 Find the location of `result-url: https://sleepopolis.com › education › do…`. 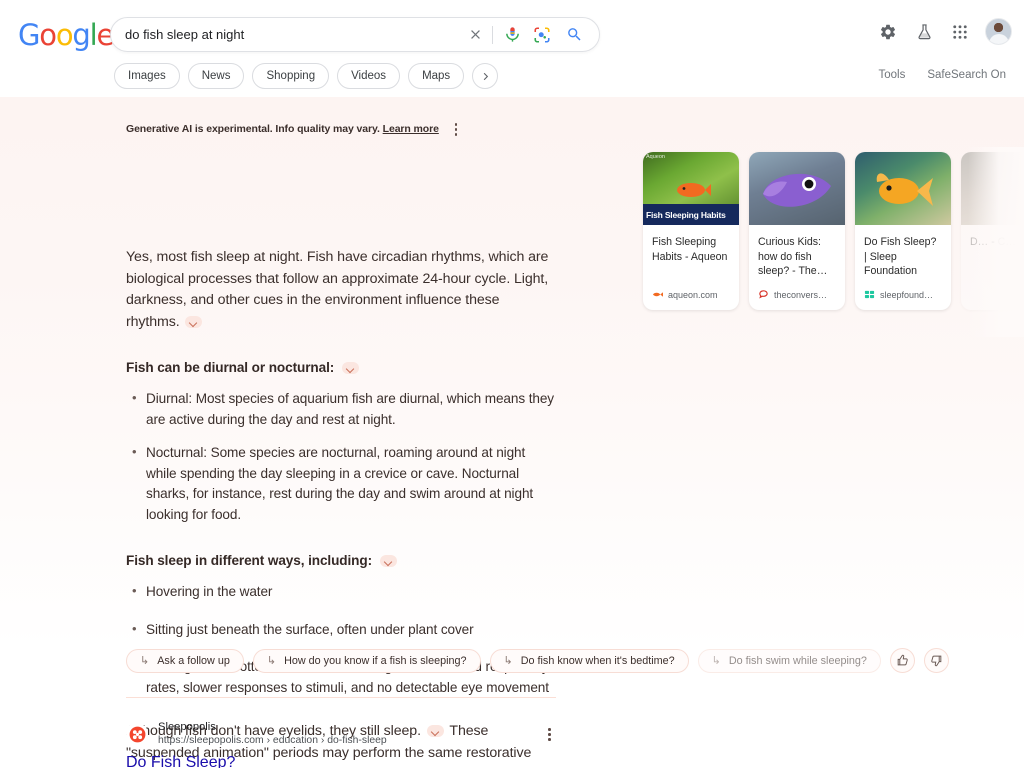

result-url: https://sleepopolis.com › education › do… is located at coordinates (272, 740).